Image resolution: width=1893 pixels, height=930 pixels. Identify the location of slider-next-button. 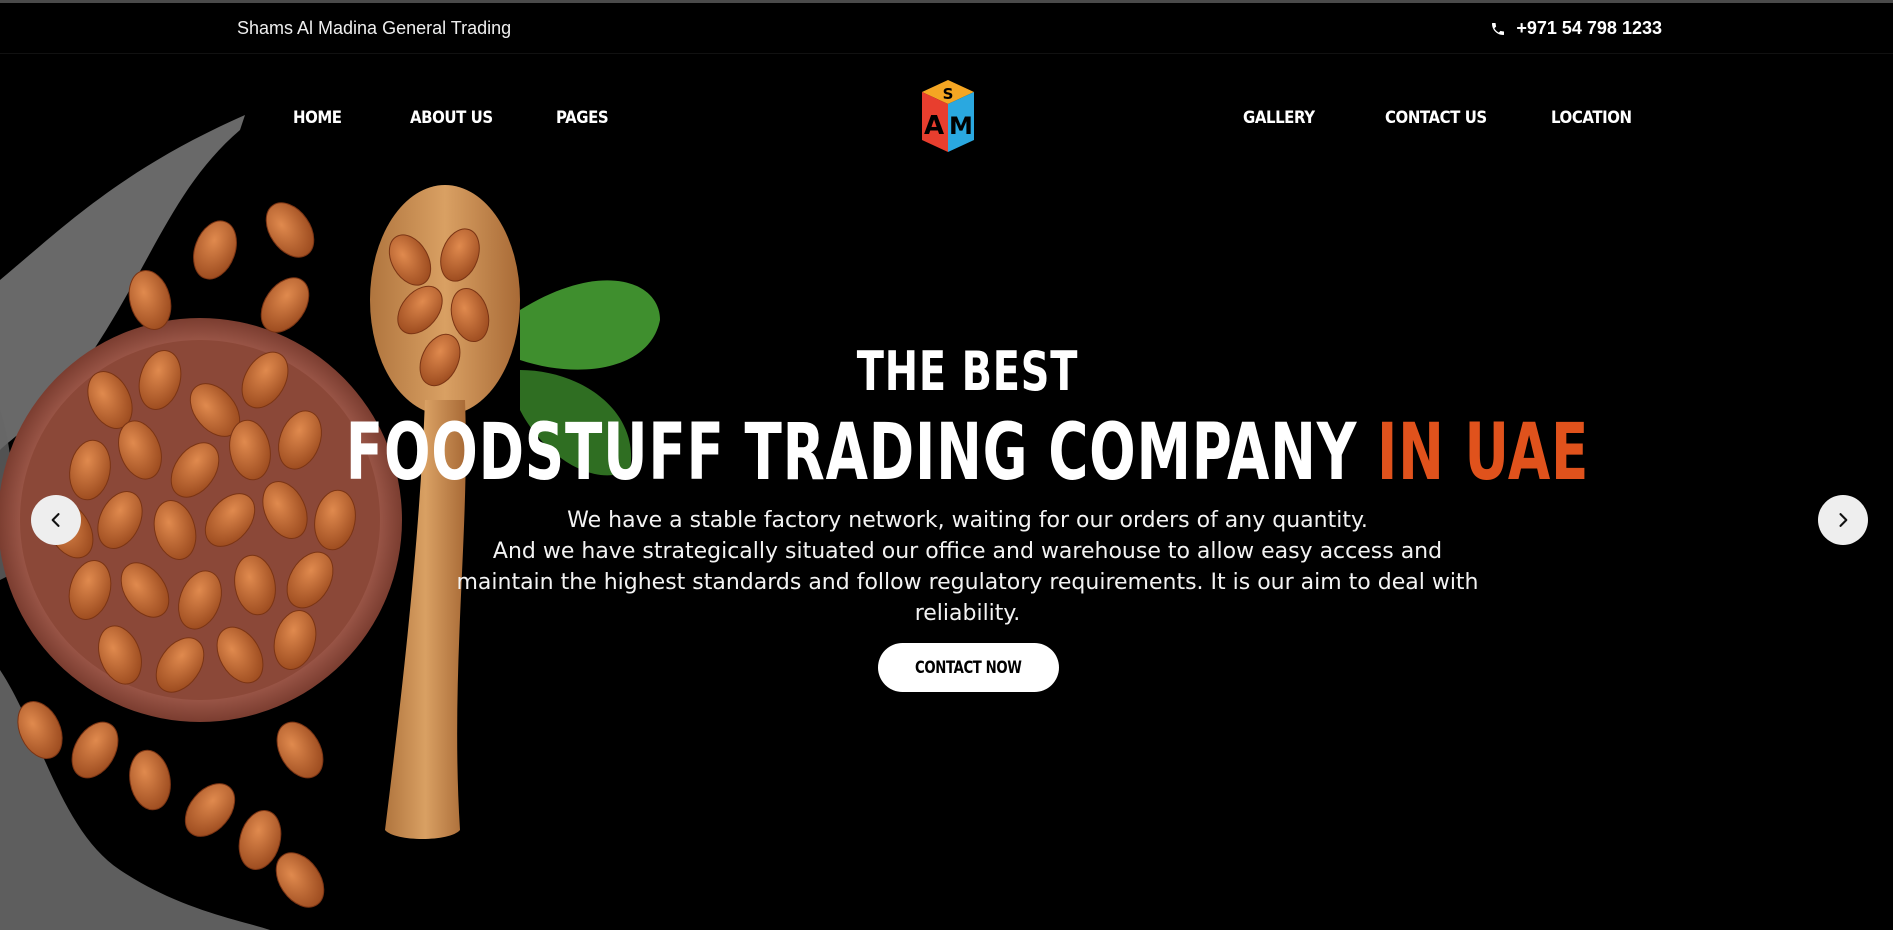
(1843, 520).